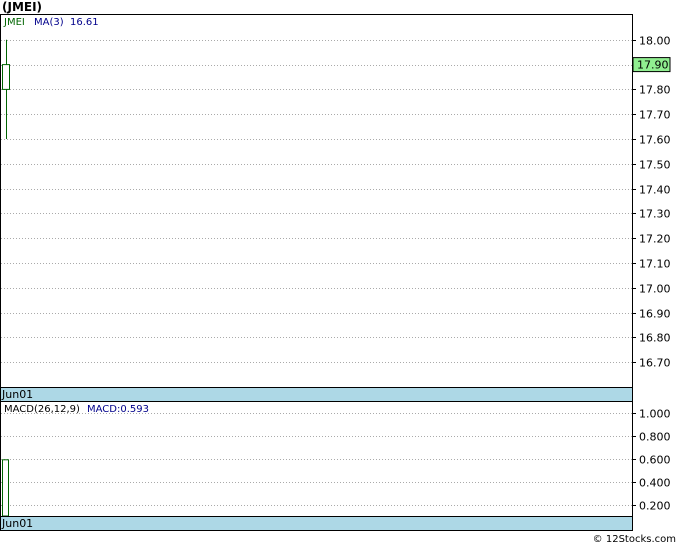 Image resolution: width=680 pixels, height=546 pixels. Describe the element at coordinates (655, 363) in the screenshot. I see `price-tick-label: 16.70` at that location.